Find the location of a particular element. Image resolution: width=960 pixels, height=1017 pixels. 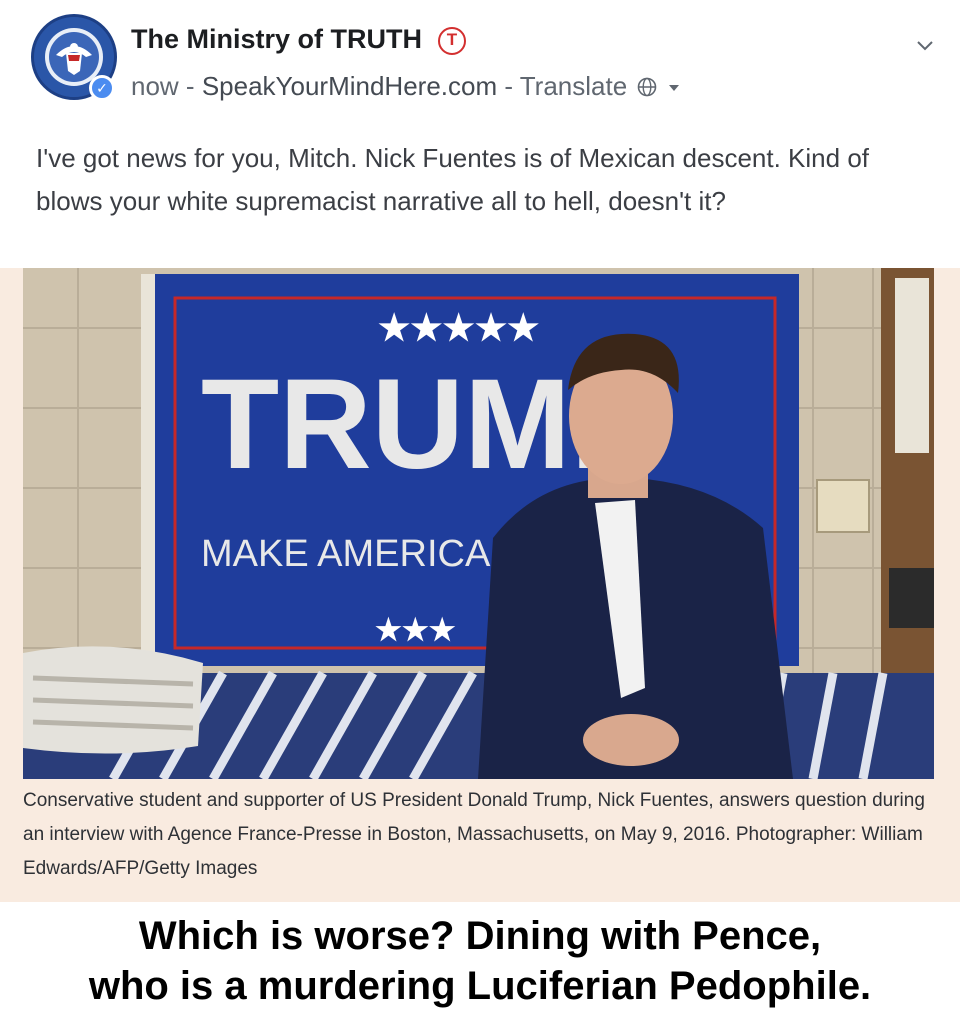

footer-line-2: who is a murdering Luciferian Pedophile. is located at coordinates (480, 986).